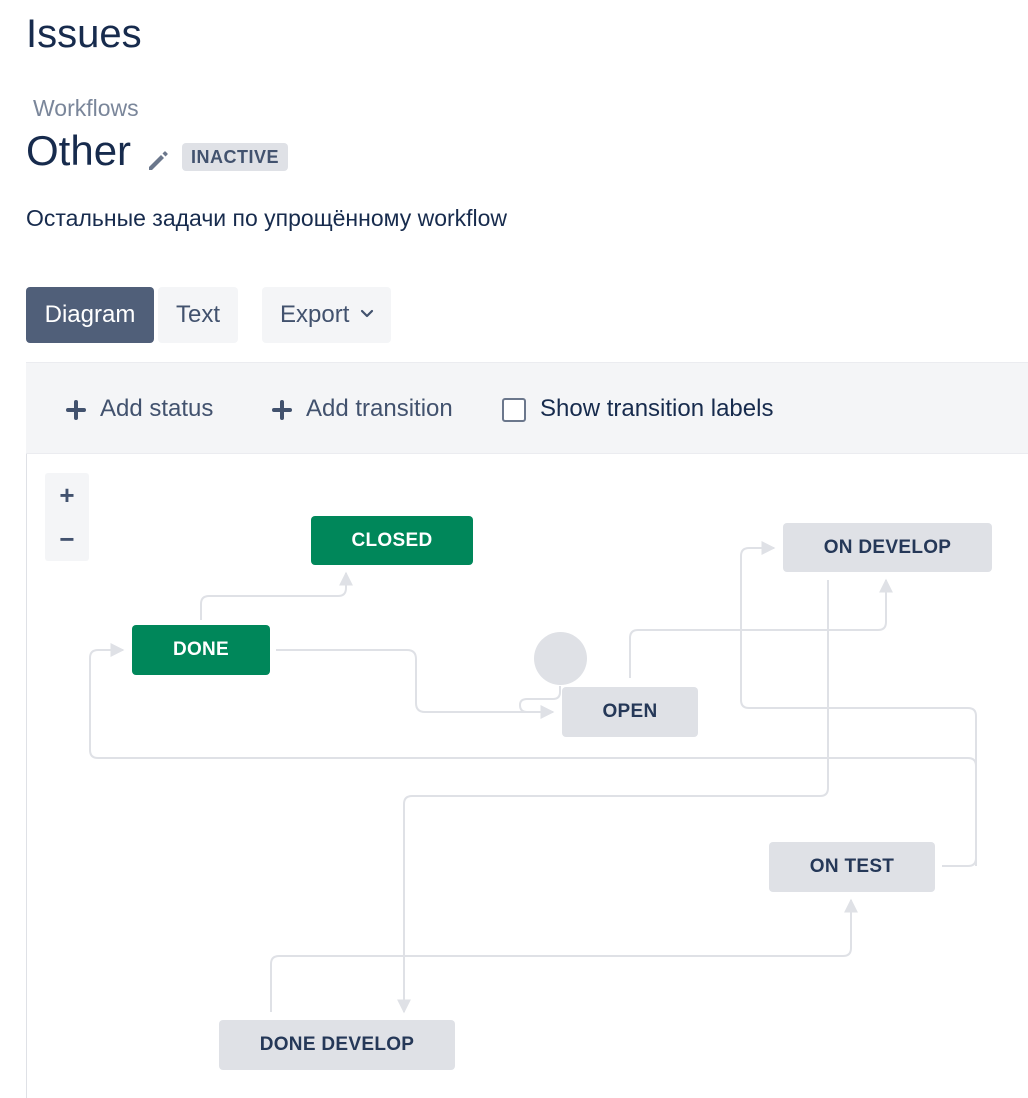 The height and width of the screenshot is (1098, 1028). I want to click on transition-donedevelop-ontest, so click(564, 955).